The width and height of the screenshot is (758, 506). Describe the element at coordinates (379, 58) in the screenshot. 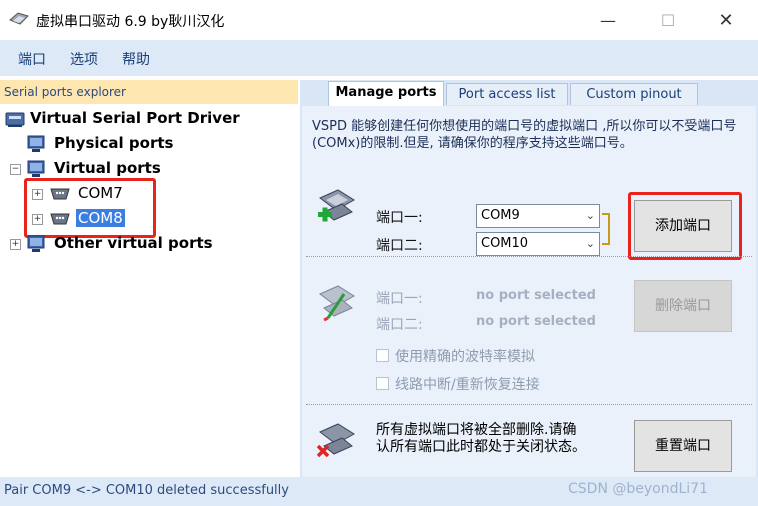

I see `menu-bar: 端口 选项 帮助` at that location.